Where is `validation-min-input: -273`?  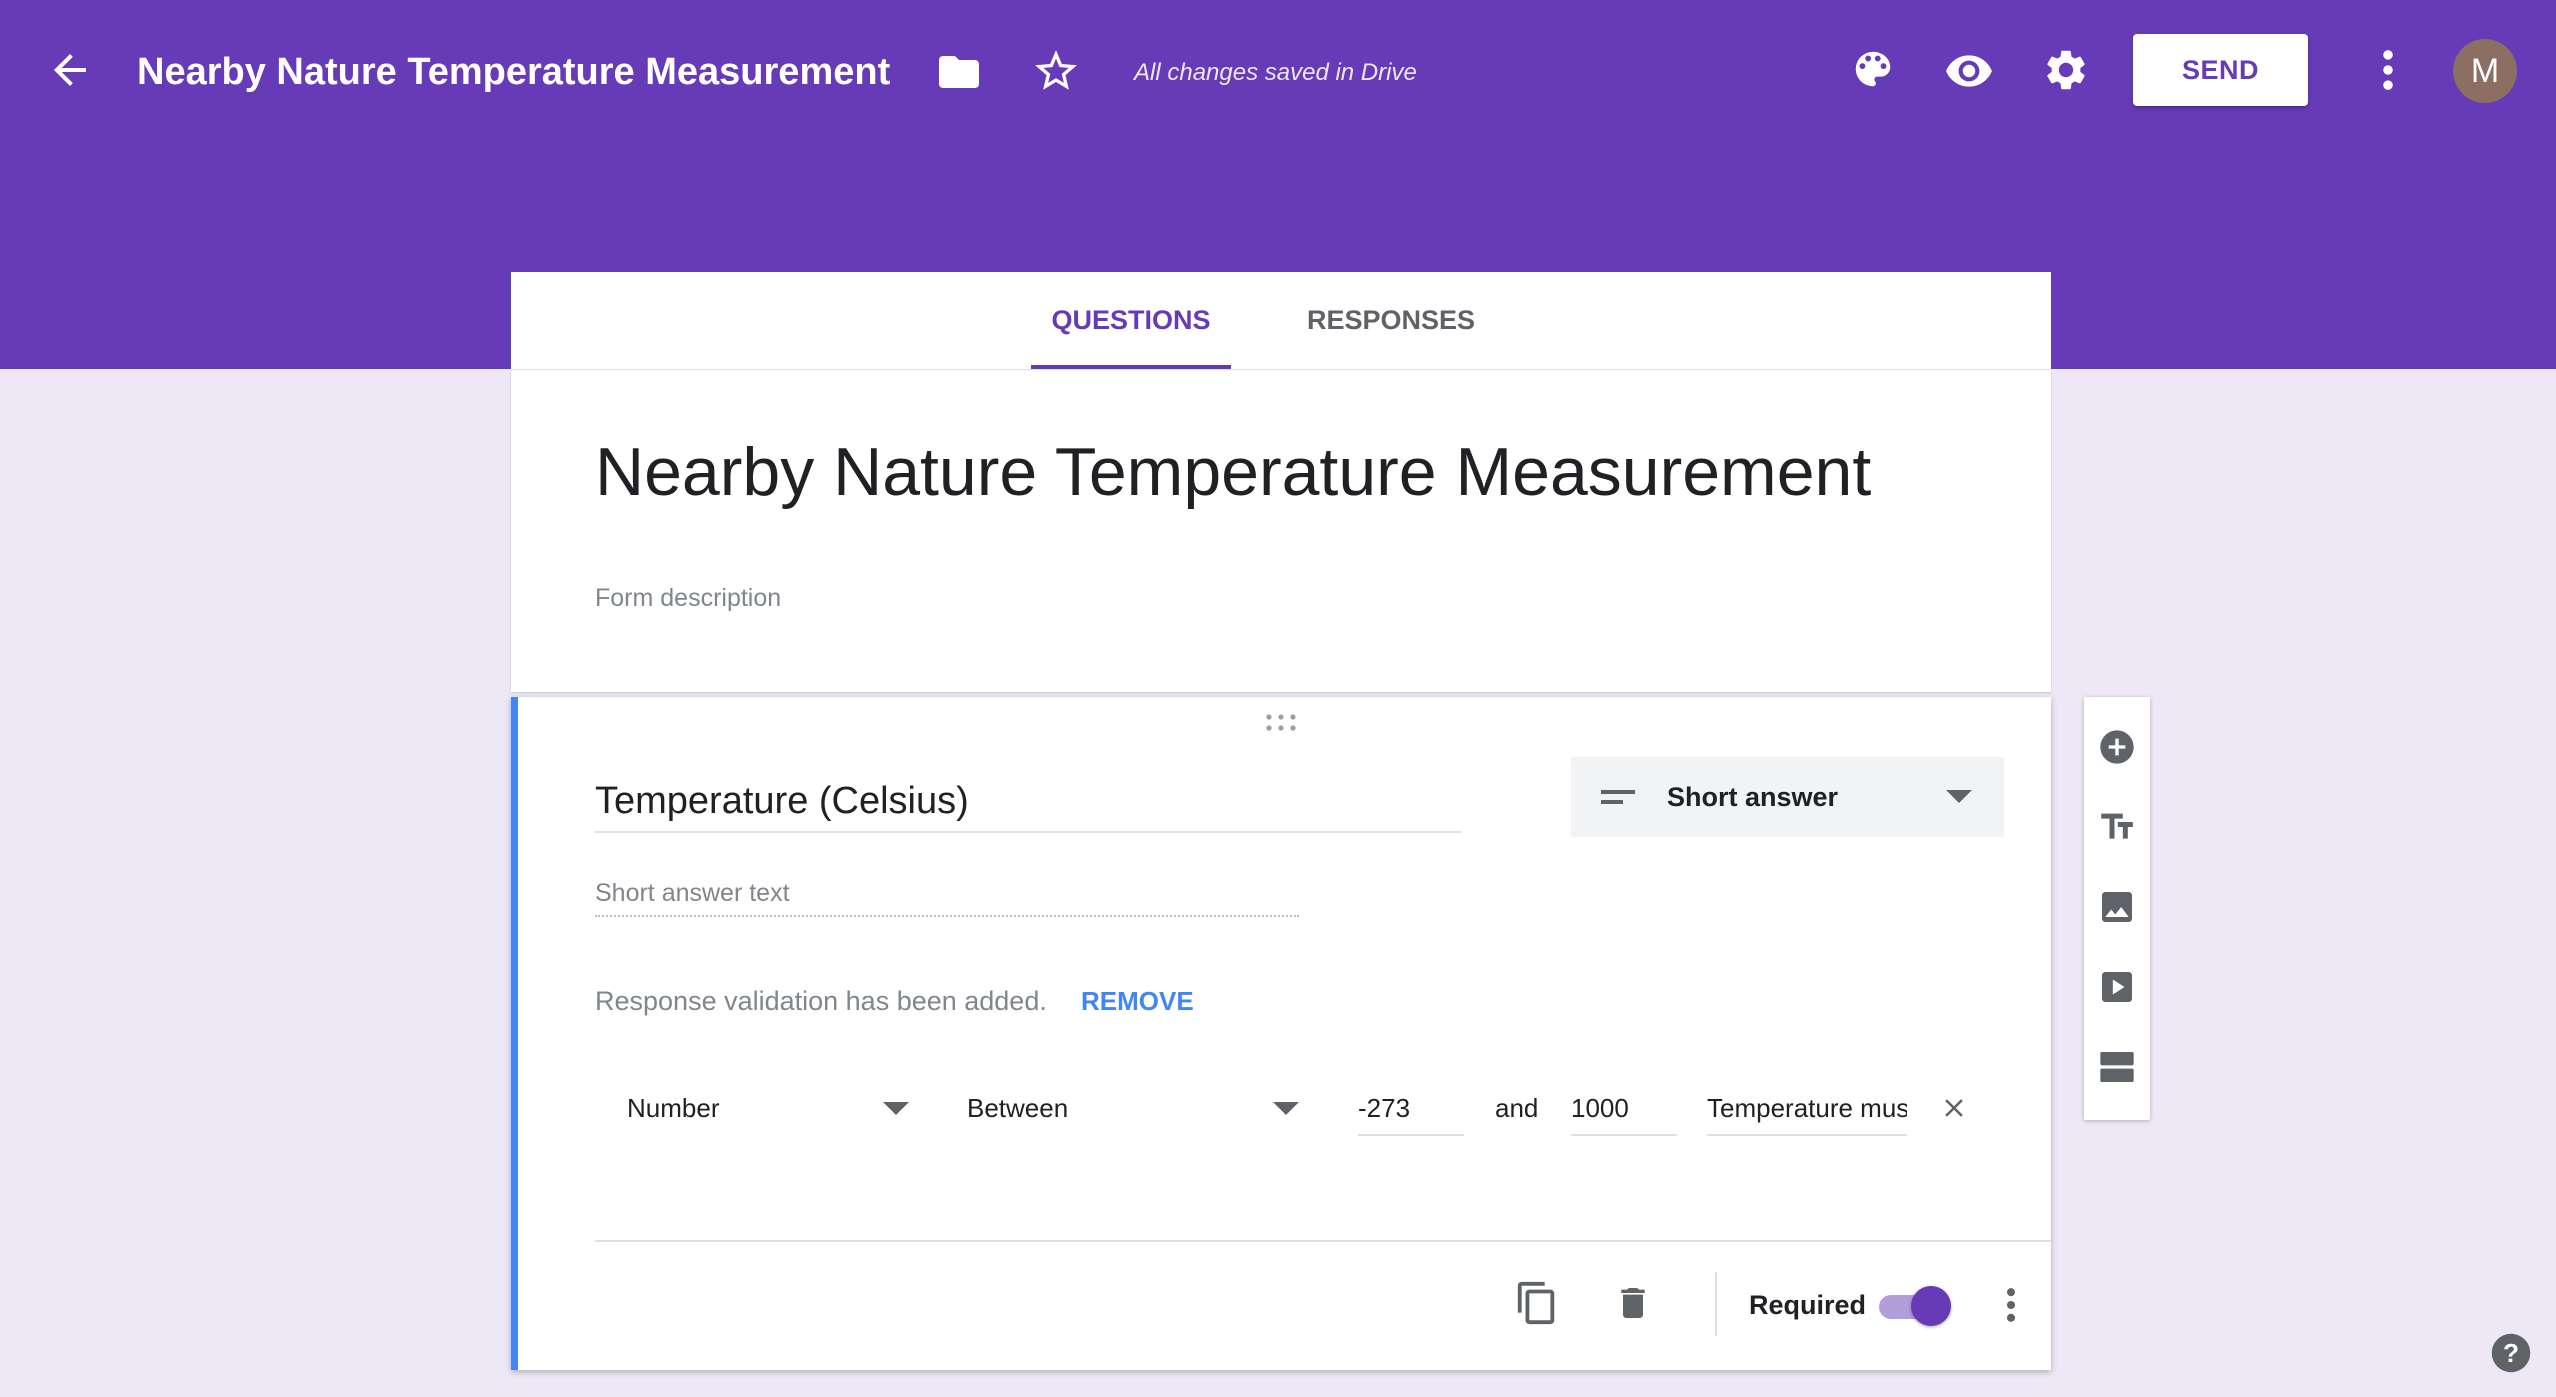 validation-min-input: -273 is located at coordinates (1411, 1109).